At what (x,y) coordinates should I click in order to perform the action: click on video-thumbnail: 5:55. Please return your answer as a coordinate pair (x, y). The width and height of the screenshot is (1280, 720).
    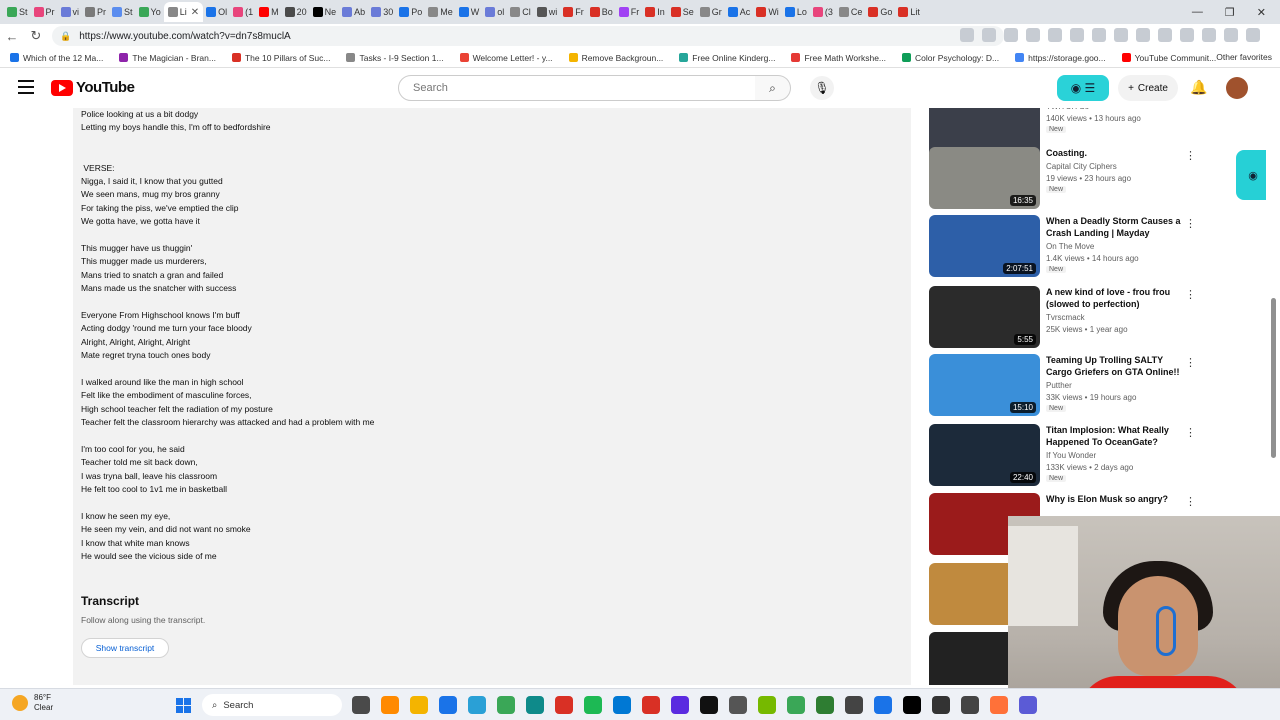
    Looking at the image, I should click on (984, 317).